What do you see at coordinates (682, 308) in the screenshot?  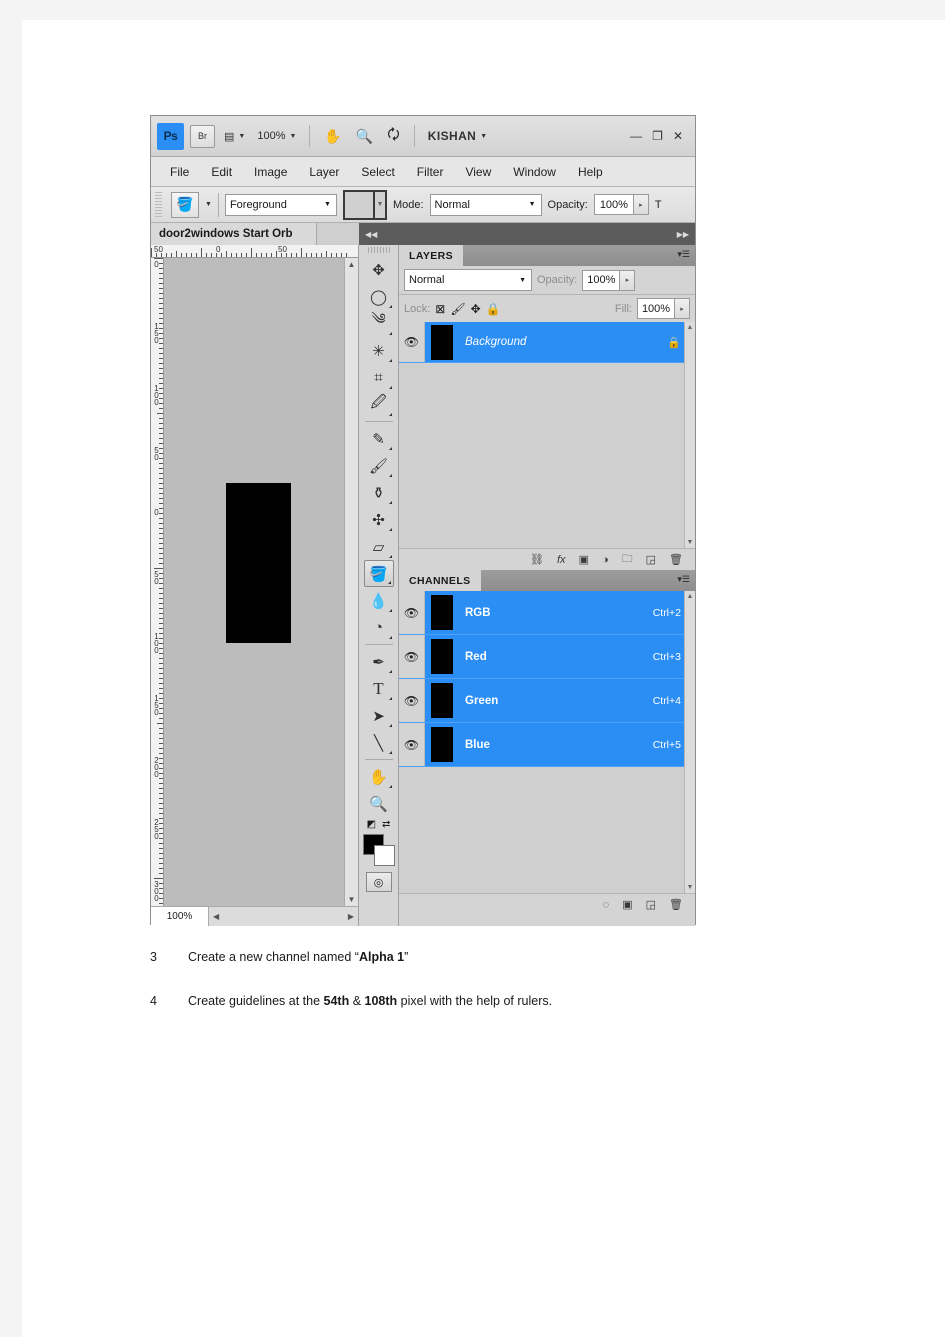 I see `fill-stepper: ▸` at bounding box center [682, 308].